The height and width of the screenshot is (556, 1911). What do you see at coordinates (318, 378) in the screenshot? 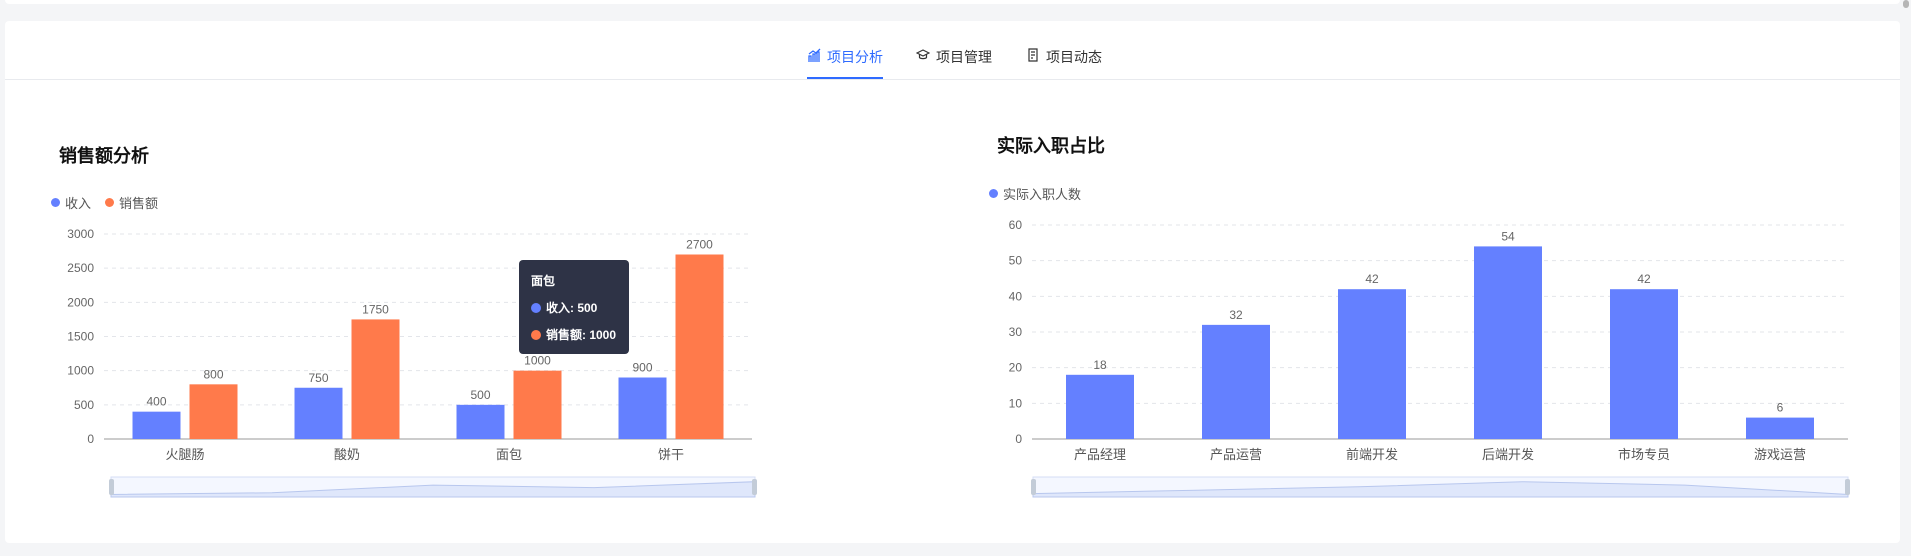
I see `data-label: 750` at bounding box center [318, 378].